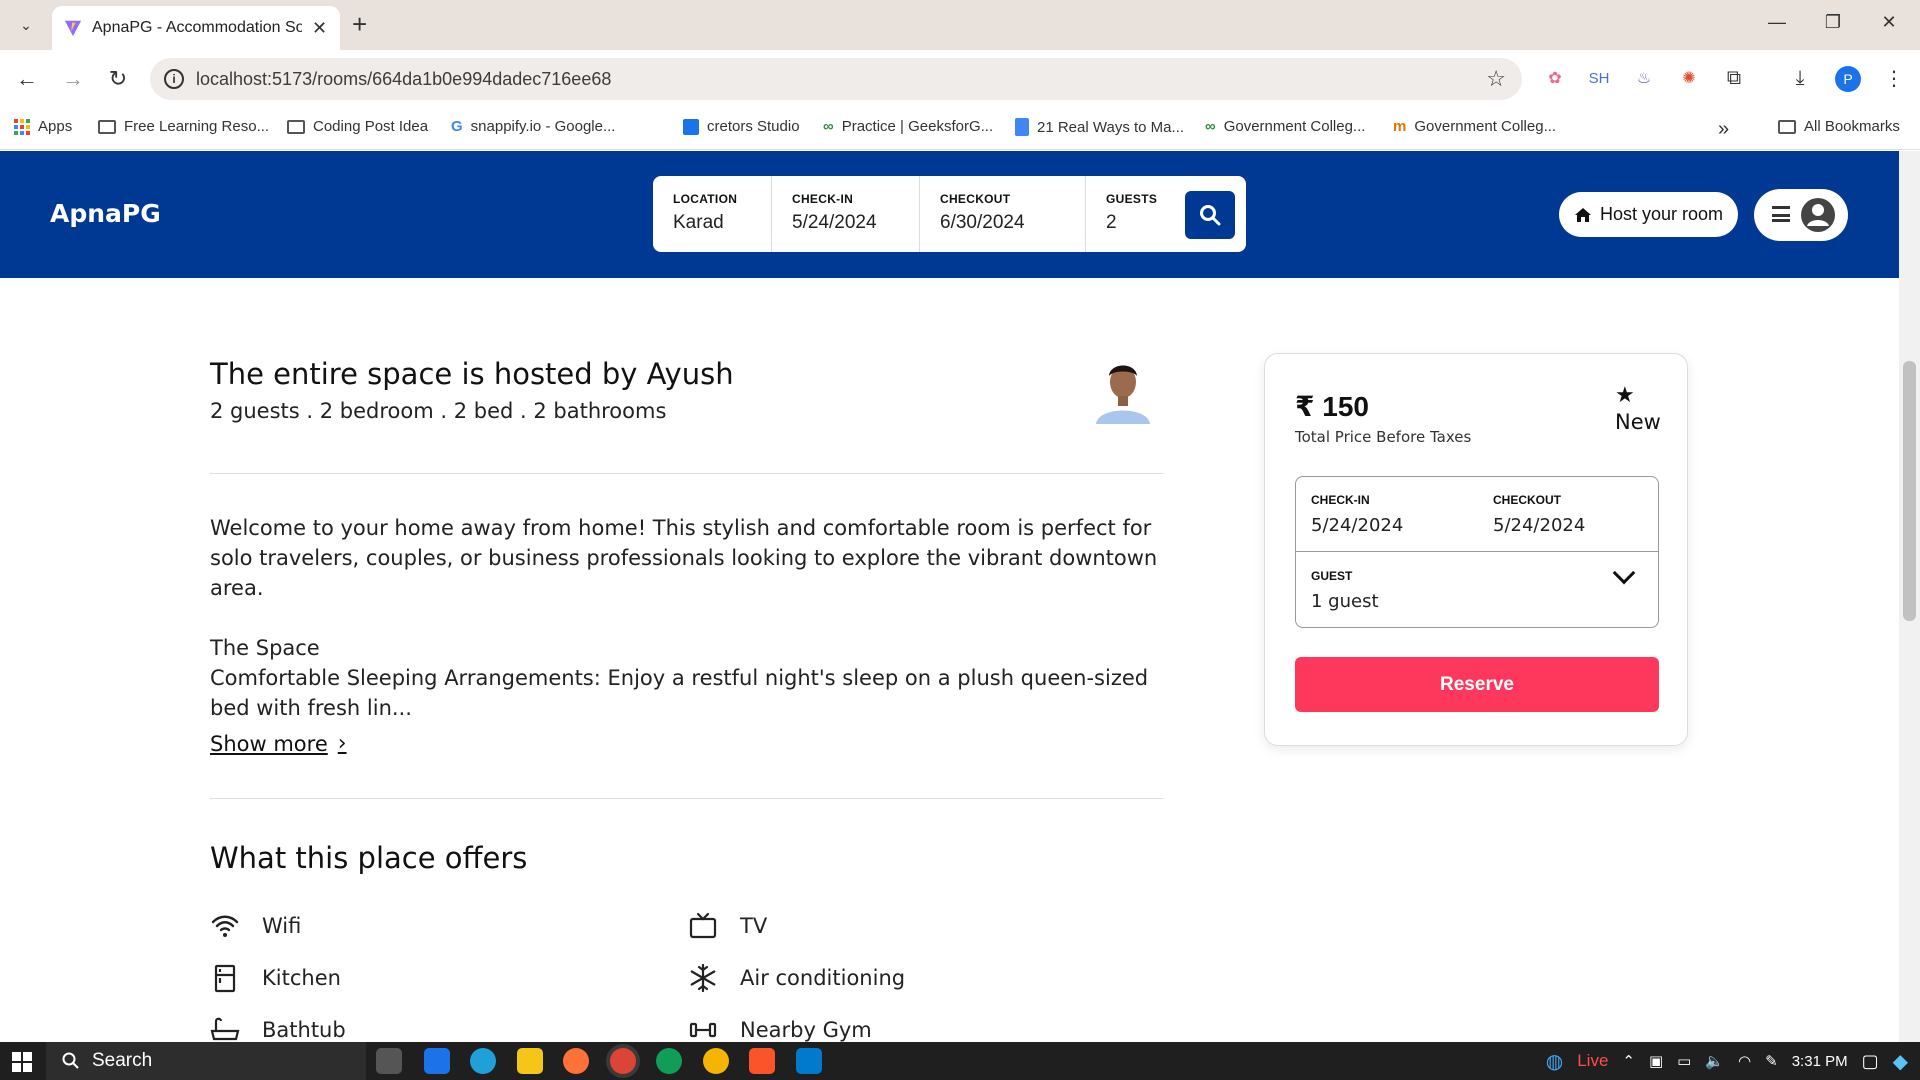 The height and width of the screenshot is (1080, 1920). I want to click on amenity-bathtub: Bathtub, so click(278, 1028).